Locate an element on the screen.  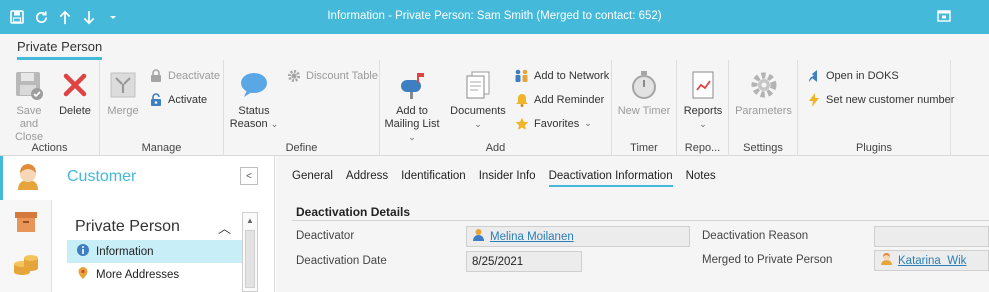
tab-deactivation-information: Deactivation Information is located at coordinates (610, 178).